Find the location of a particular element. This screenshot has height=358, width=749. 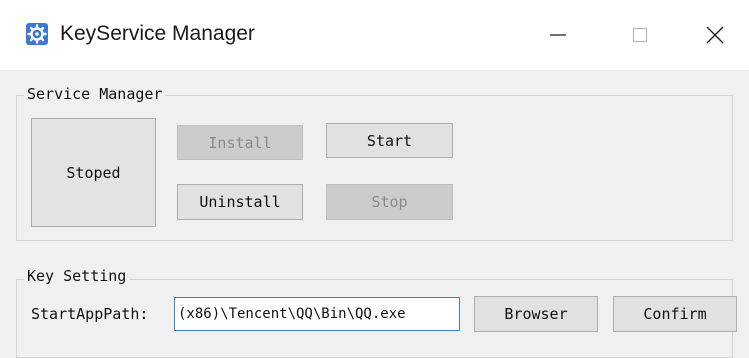

minimize-button is located at coordinates (558, 35).